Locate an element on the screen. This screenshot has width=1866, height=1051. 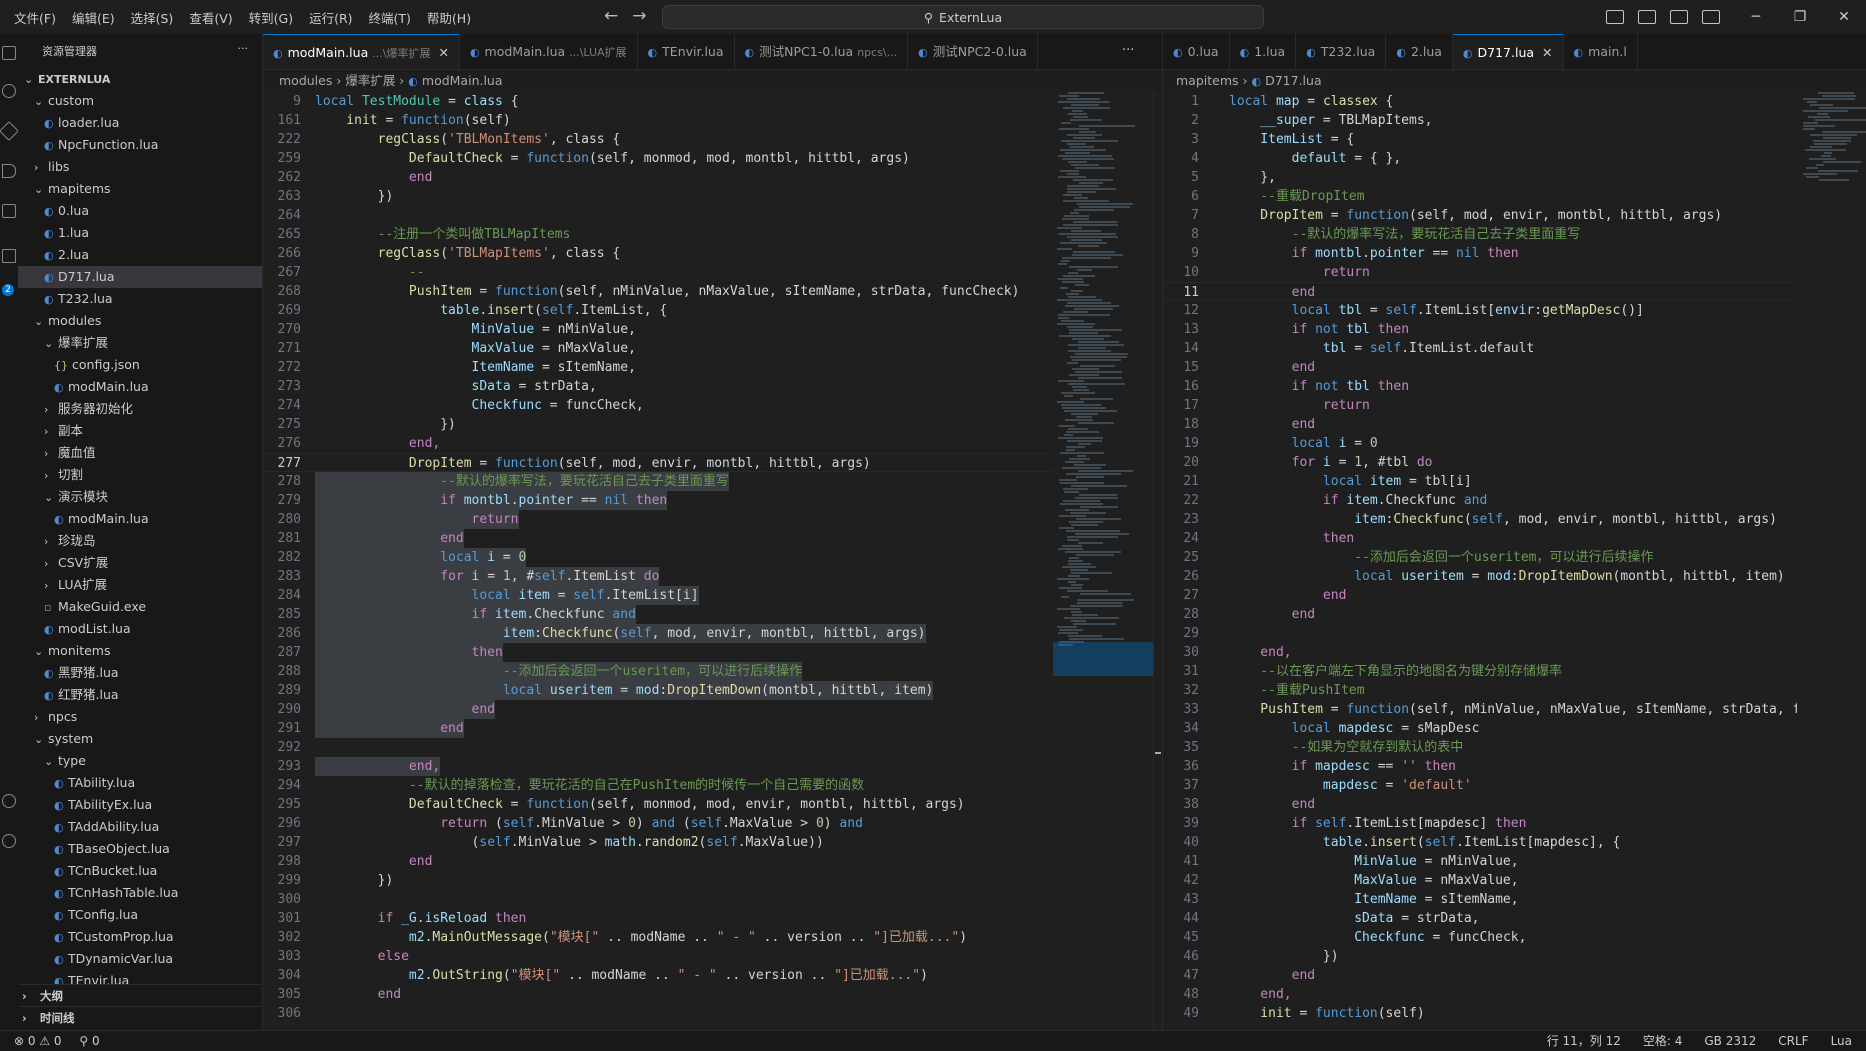
tree-folder: ⌄ 爆率扩展 is located at coordinates (140, 343).